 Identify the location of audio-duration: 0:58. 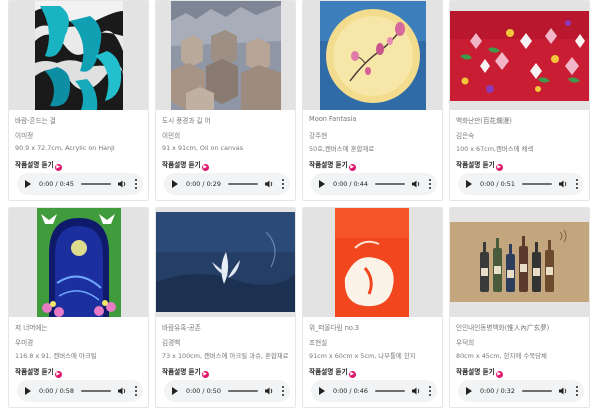
(66, 391).